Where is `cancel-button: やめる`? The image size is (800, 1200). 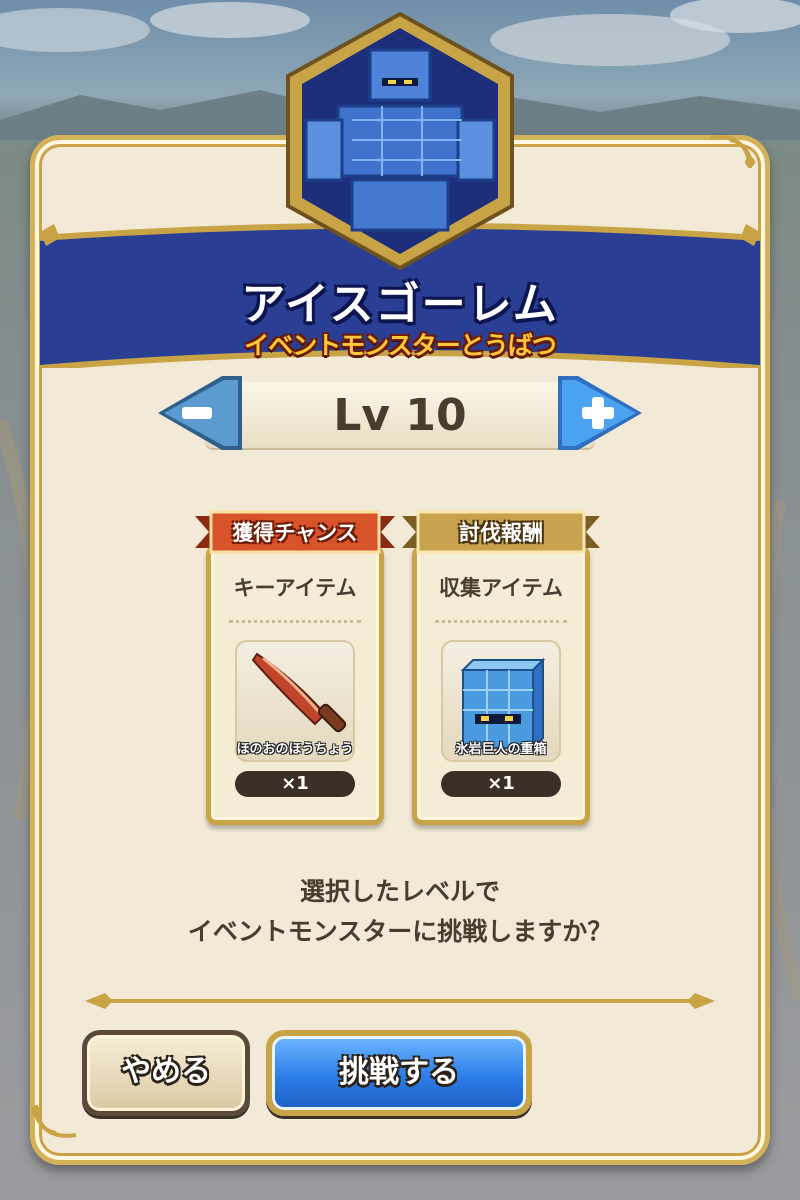 cancel-button: やめる is located at coordinates (166, 1073).